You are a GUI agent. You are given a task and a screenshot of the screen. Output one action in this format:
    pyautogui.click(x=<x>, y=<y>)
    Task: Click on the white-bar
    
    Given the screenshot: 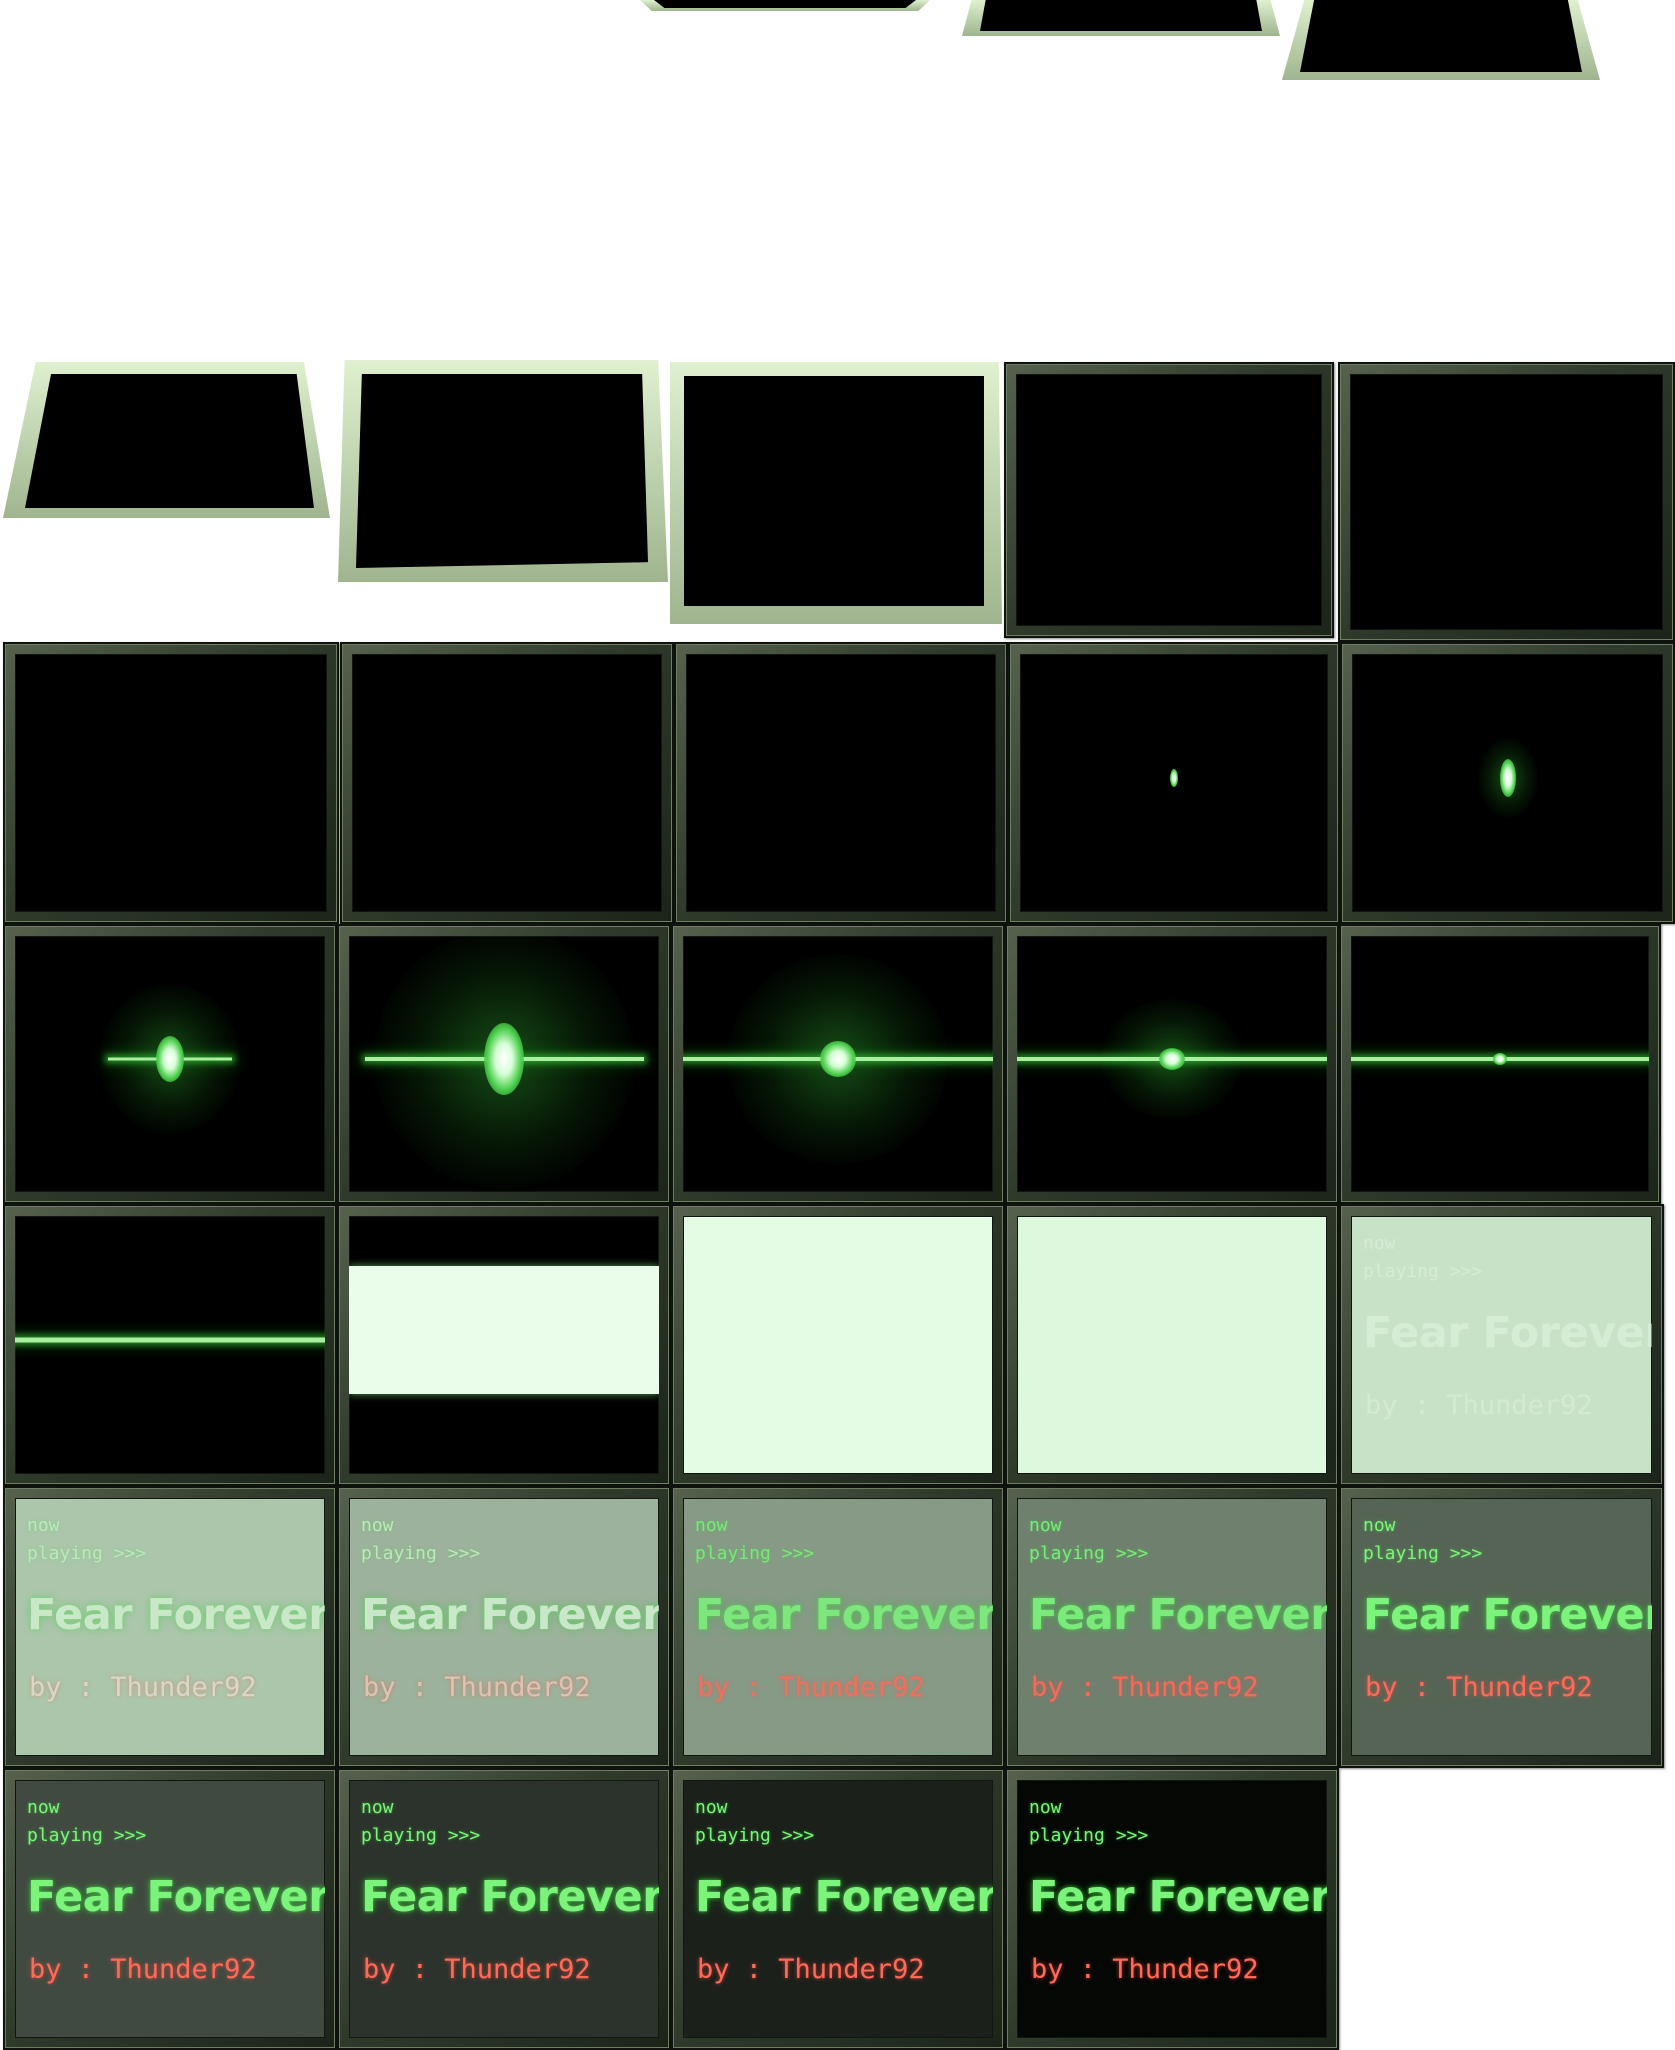 What is the action you would take?
    pyautogui.click(x=504, y=1330)
    